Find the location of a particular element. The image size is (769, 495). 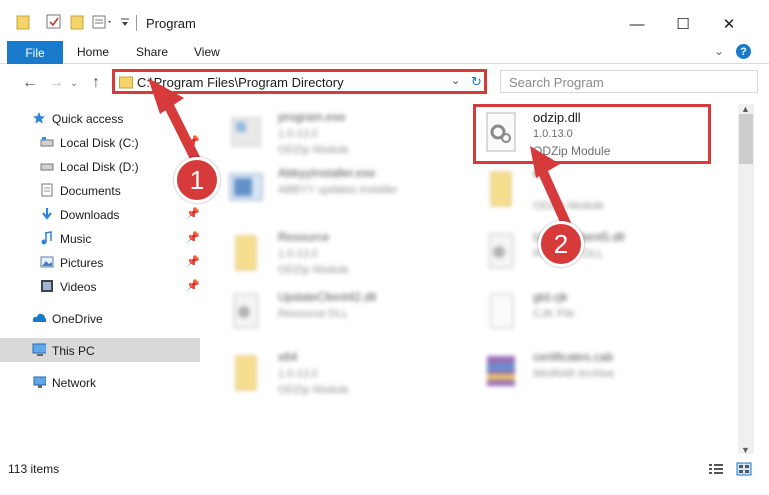

file-name: gtd.cjk is located at coordinates (550, 297).